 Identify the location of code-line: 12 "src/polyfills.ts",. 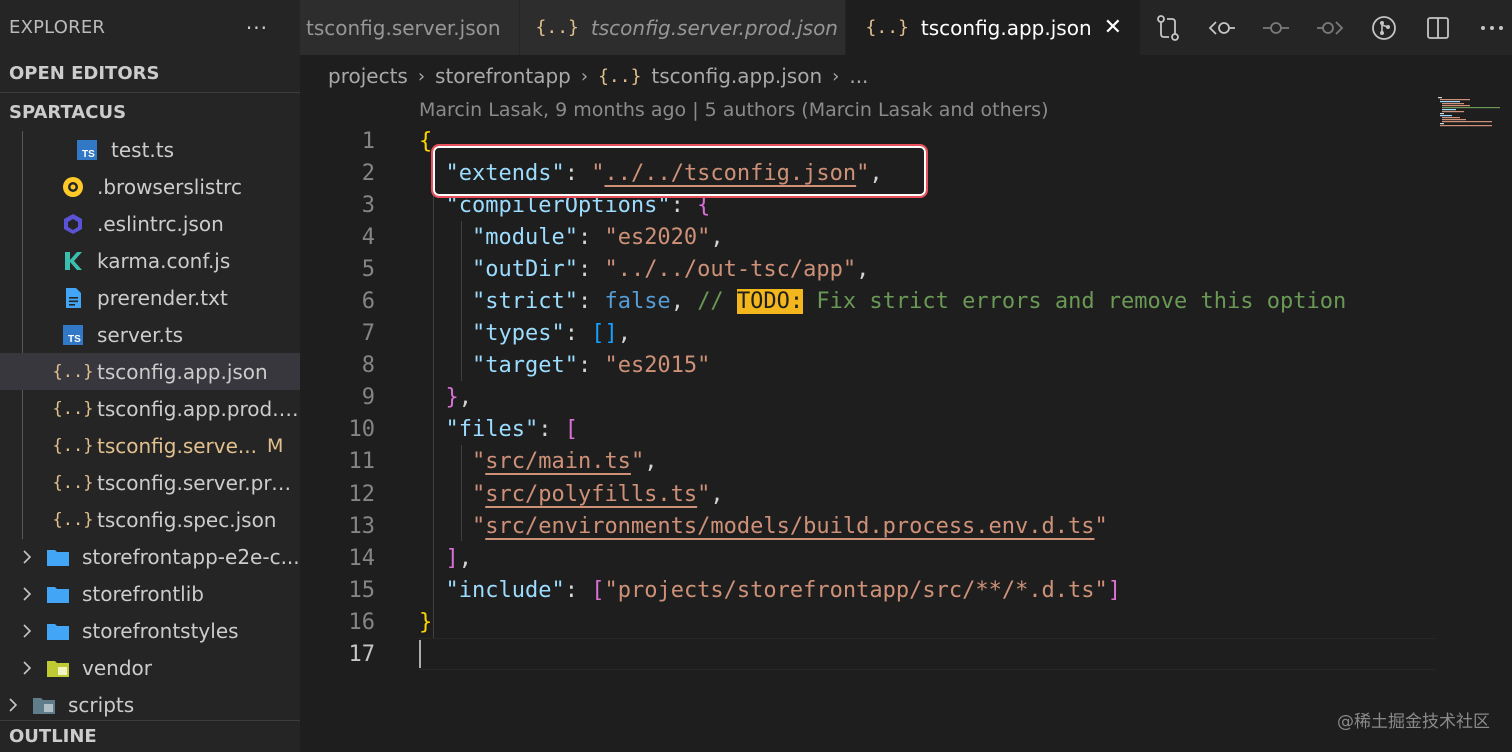
(870, 494).